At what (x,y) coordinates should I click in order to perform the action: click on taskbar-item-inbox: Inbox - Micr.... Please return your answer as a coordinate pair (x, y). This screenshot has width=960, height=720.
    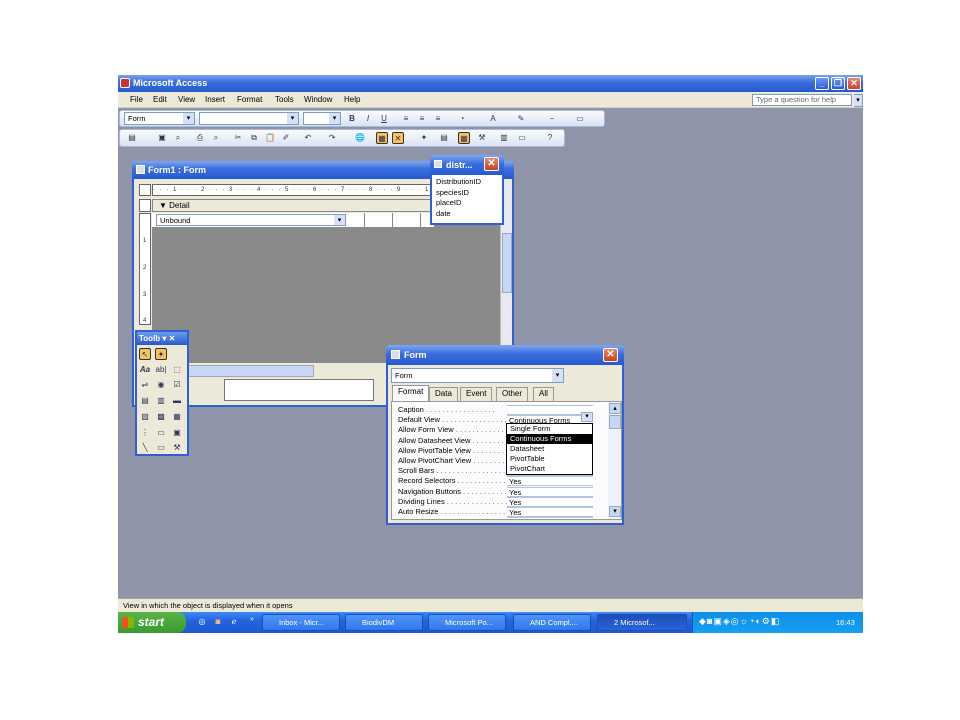
    Looking at the image, I should click on (301, 622).